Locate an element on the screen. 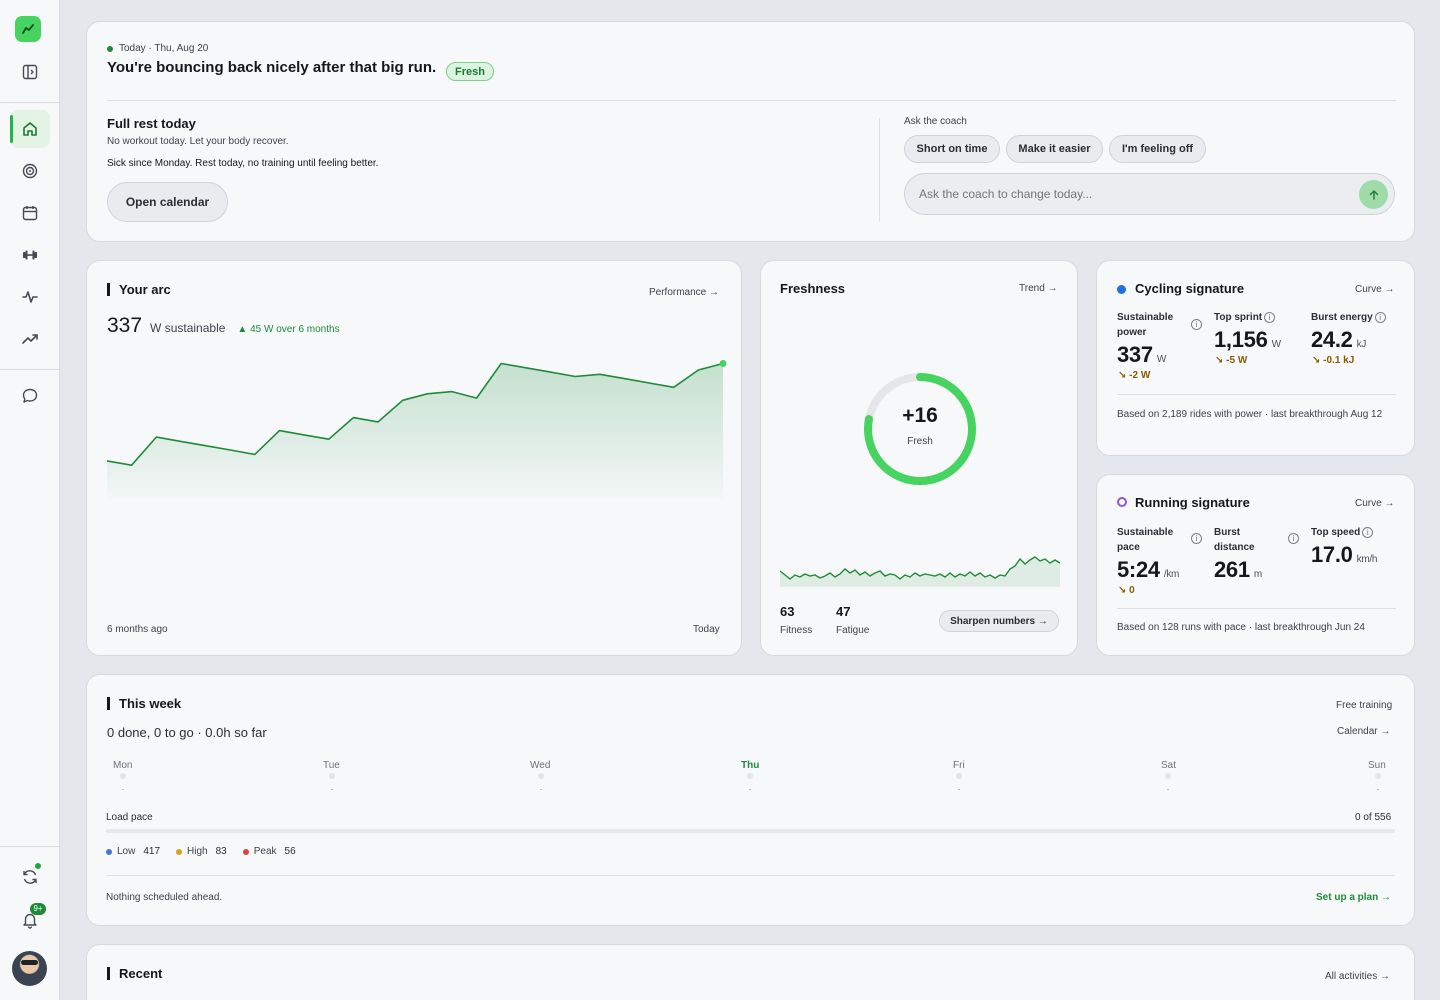 The image size is (1440, 1000). sidebar-item-coach-chat is located at coordinates (30, 396).